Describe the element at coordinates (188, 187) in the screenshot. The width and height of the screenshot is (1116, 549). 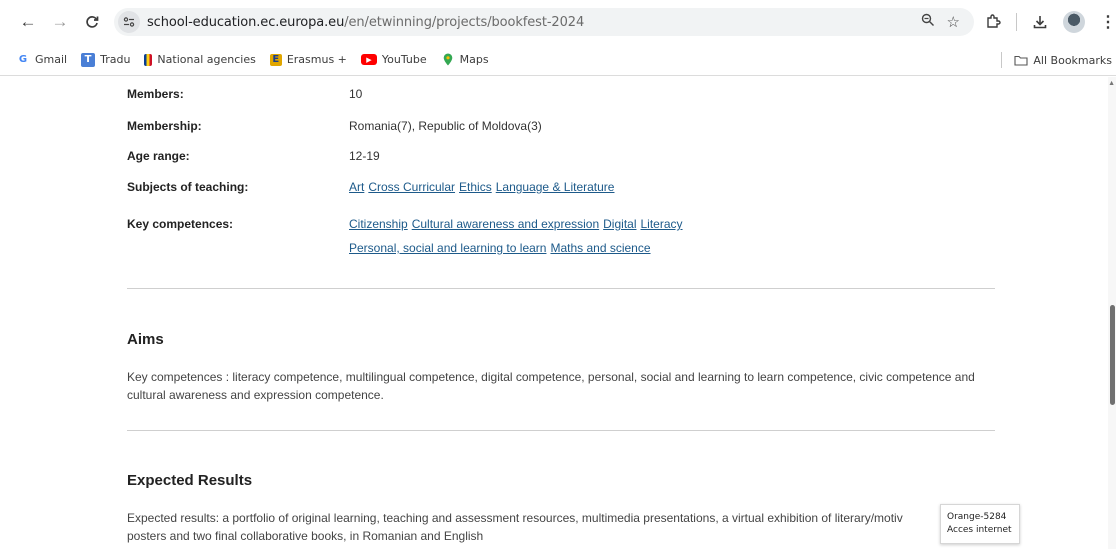
I see `subjects-label: Subjects of teaching:` at that location.